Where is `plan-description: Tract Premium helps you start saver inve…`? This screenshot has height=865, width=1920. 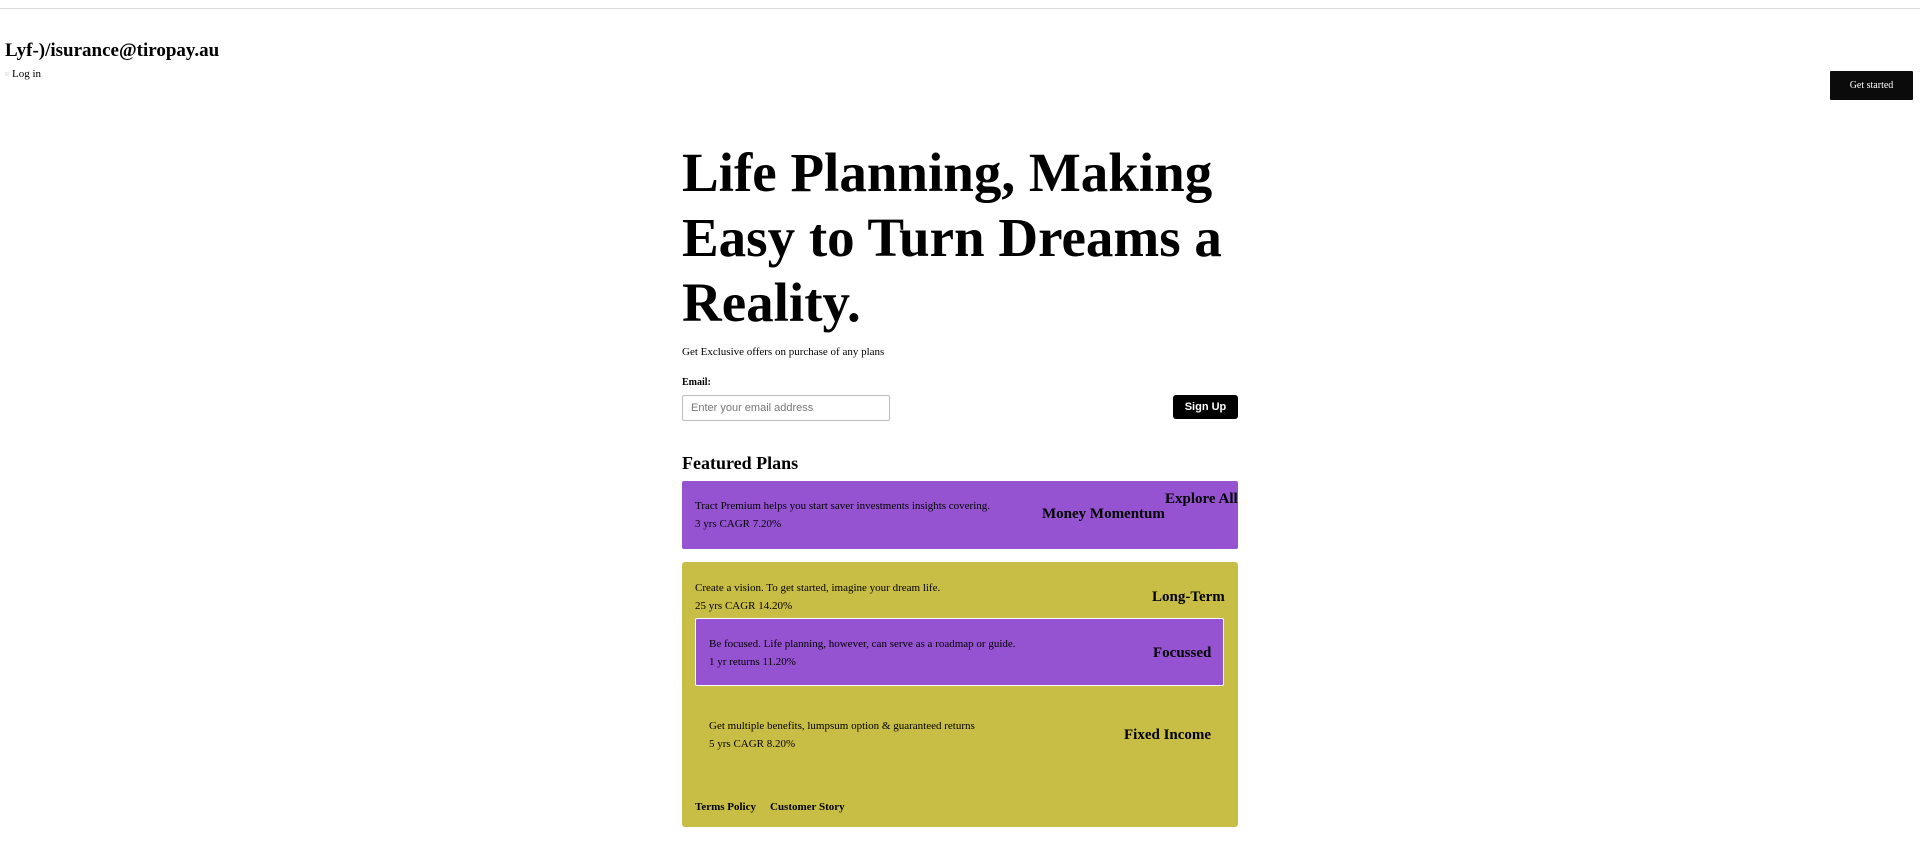 plan-description: Tract Premium helps you start saver inve… is located at coordinates (843, 506).